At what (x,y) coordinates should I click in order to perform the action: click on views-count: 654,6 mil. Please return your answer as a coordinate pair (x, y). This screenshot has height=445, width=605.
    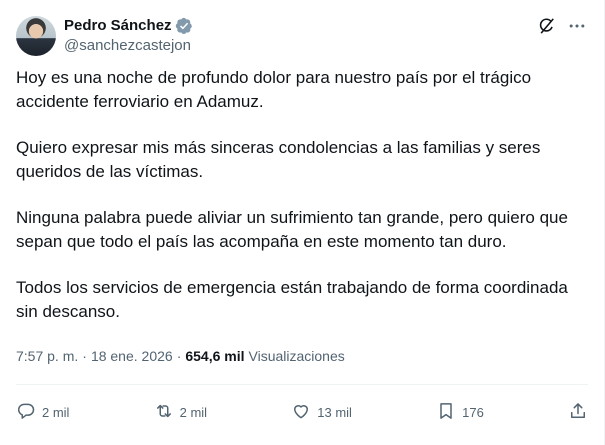
    Looking at the image, I should click on (215, 356).